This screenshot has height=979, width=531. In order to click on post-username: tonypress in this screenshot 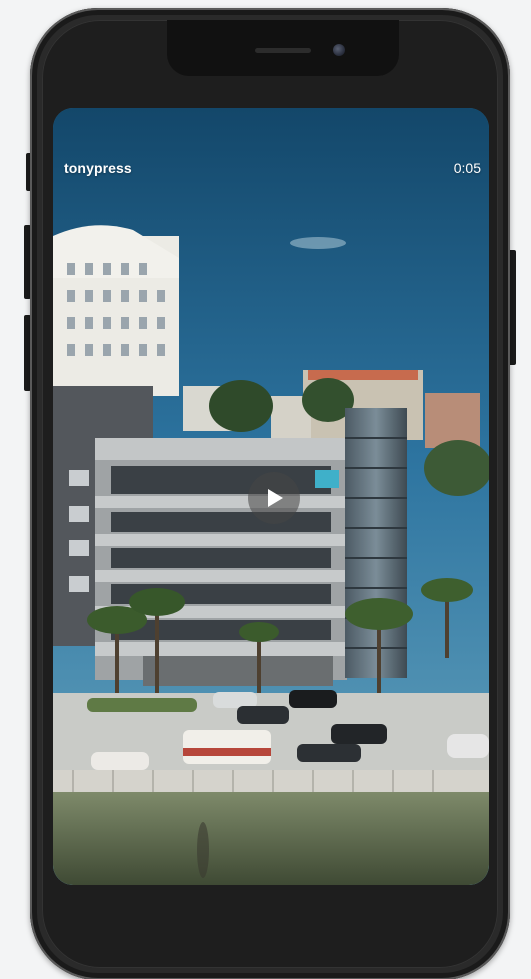, I will do `click(98, 168)`.